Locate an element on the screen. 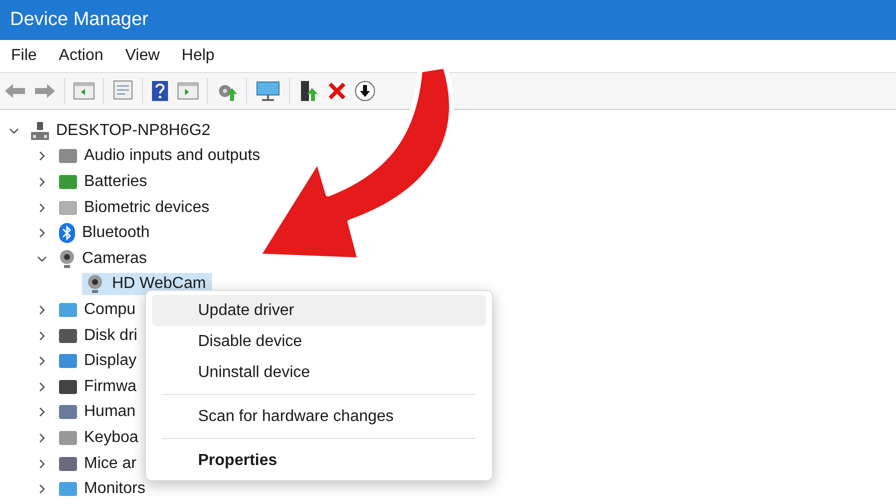 The image size is (896, 504). tree-item: Disk dri is located at coordinates (111, 335).